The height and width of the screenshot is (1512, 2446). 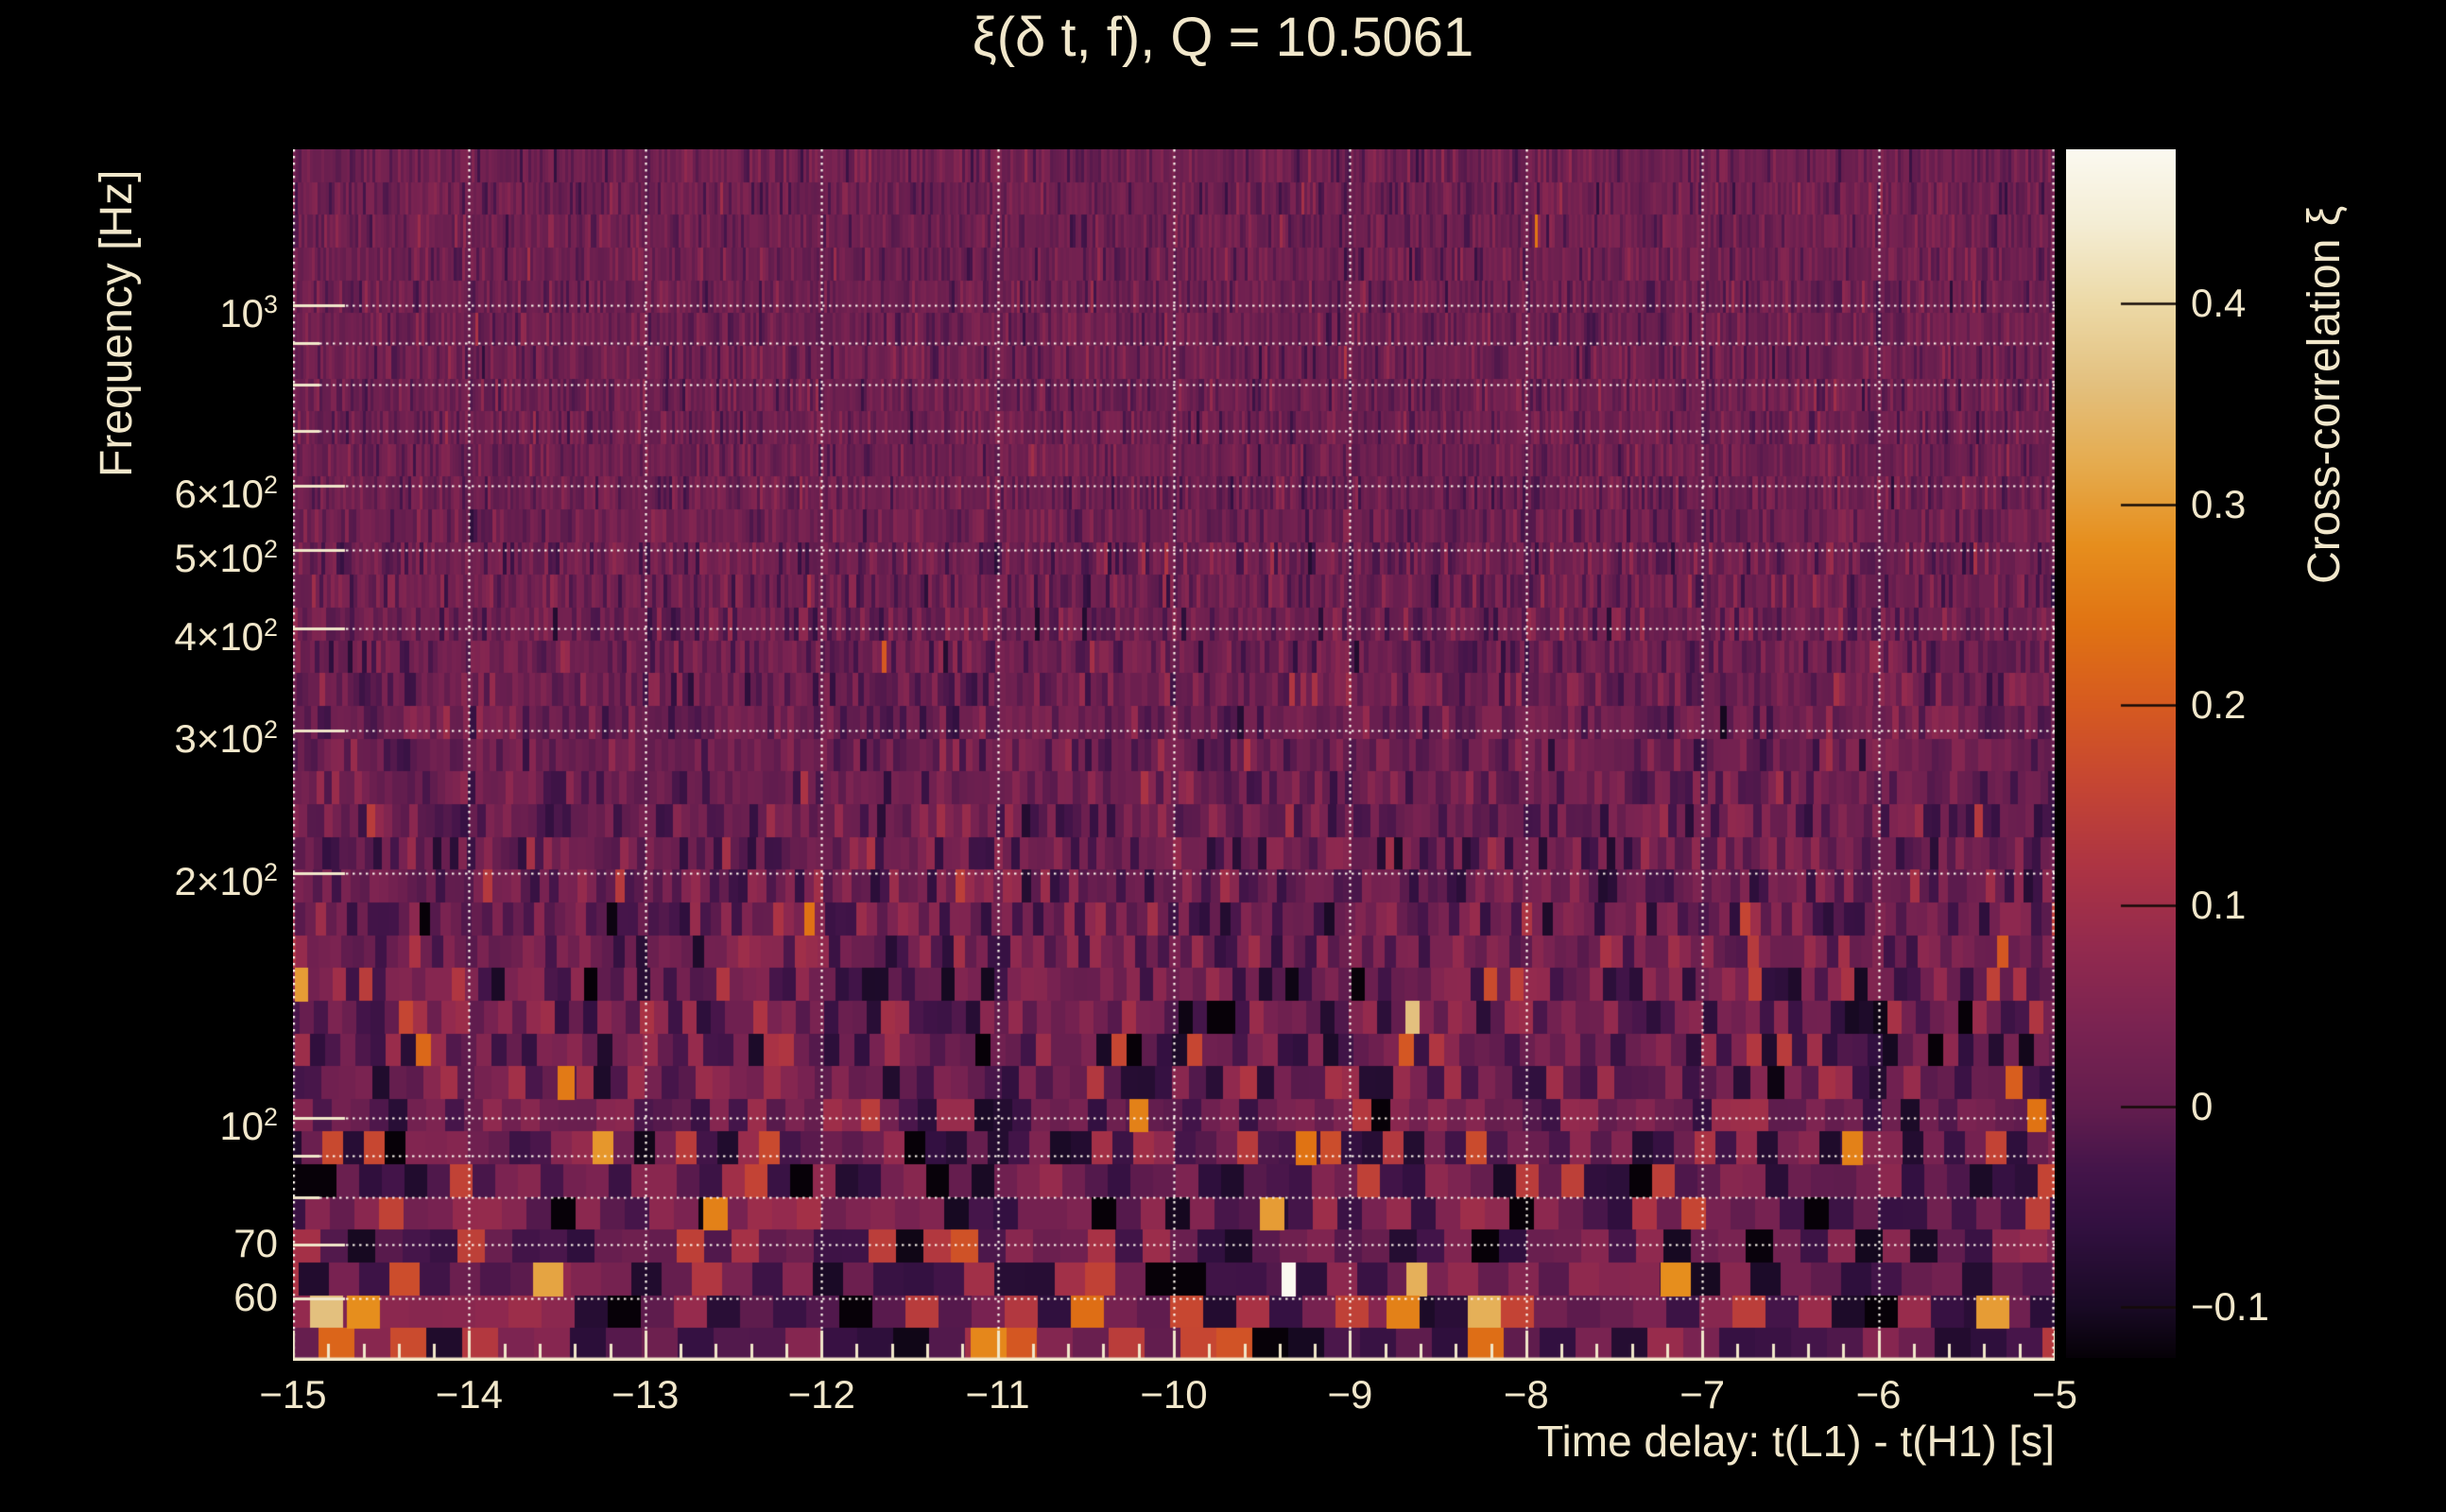 I want to click on x-tick-label: −12, so click(x=821, y=1394).